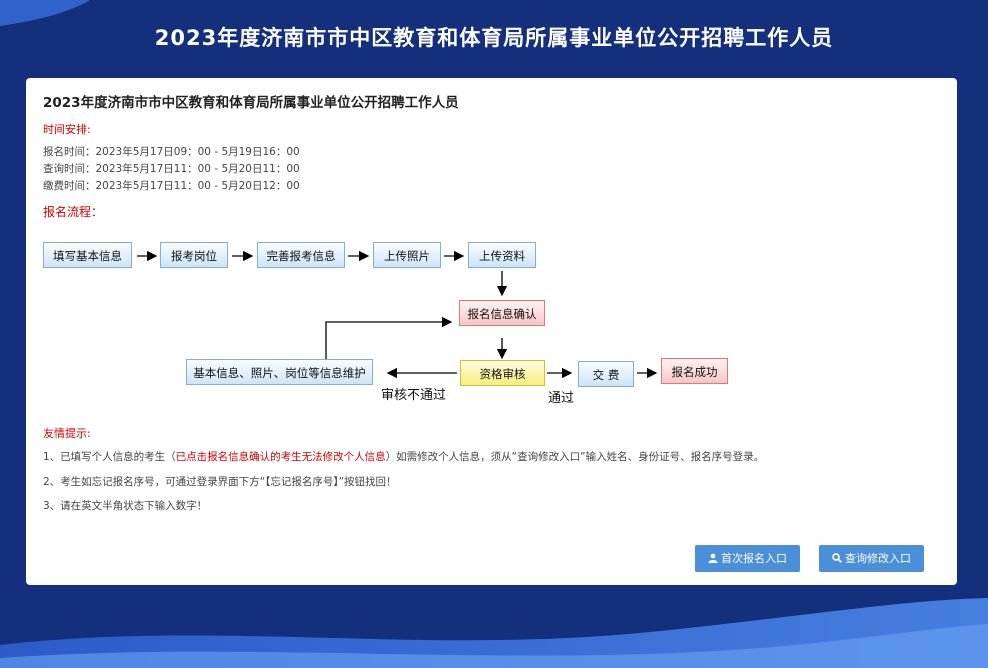 This screenshot has width=988, height=668. What do you see at coordinates (502, 373) in the screenshot?
I see `flow-step-review: 资格审核` at bounding box center [502, 373].